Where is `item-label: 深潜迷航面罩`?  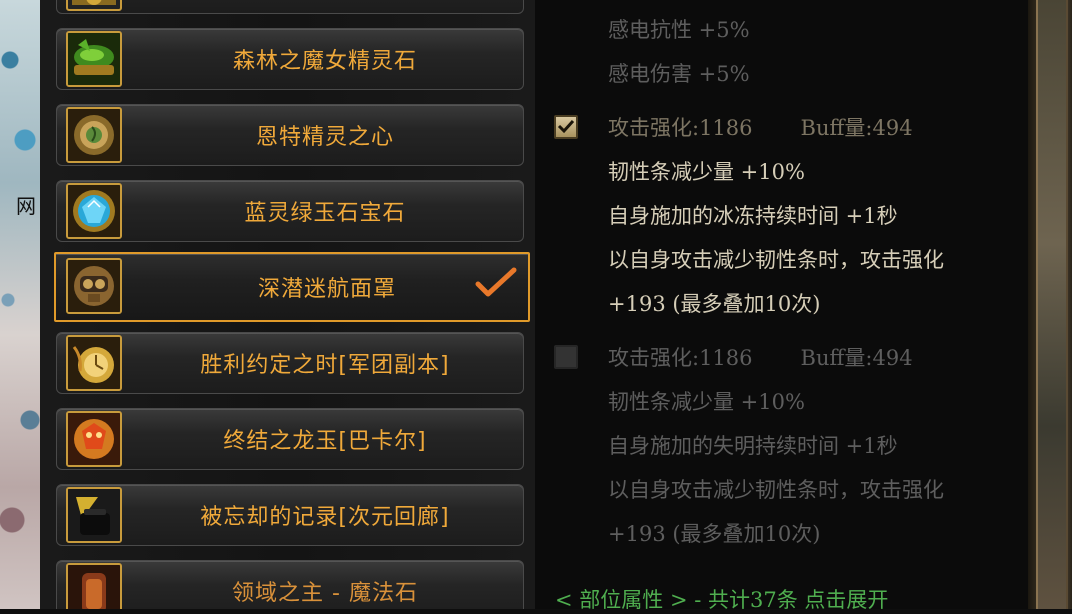
item-label: 深潜迷航面罩 is located at coordinates (326, 289).